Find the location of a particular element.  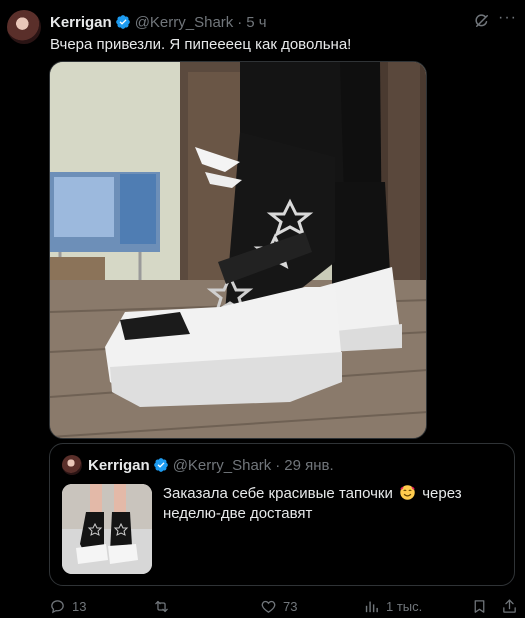

bookmark-button is located at coordinates (479, 606).